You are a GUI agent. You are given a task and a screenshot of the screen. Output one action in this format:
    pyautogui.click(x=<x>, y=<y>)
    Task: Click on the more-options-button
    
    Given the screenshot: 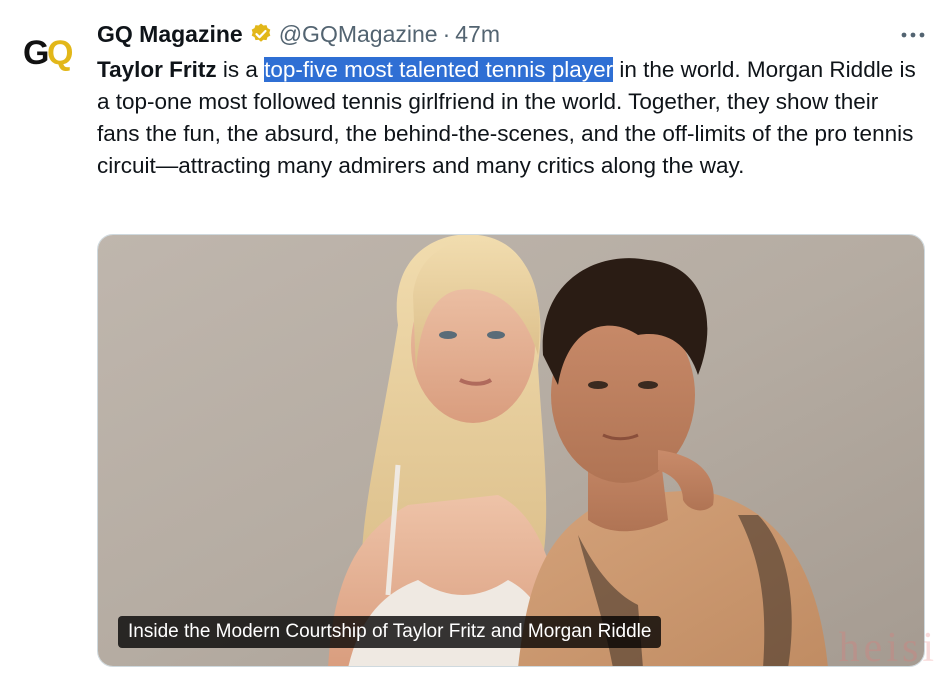 What is the action you would take?
    pyautogui.click(x=913, y=35)
    